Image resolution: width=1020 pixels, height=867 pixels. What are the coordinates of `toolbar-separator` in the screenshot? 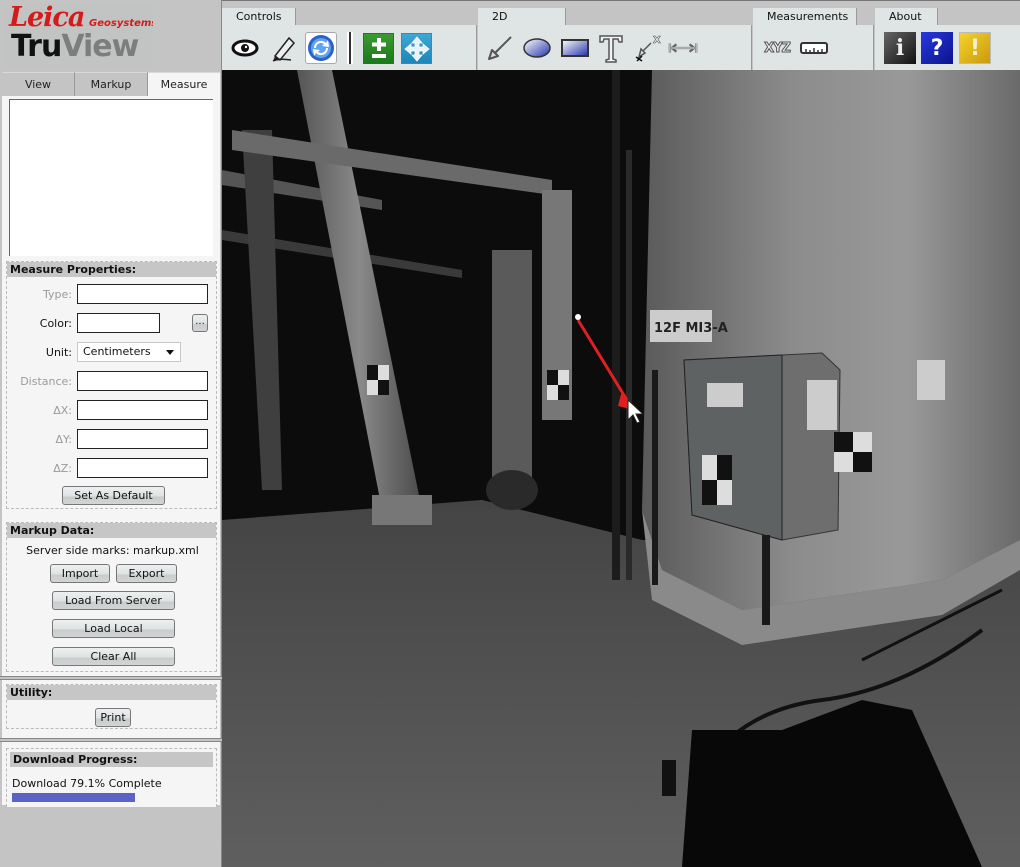 It's located at (350, 48).